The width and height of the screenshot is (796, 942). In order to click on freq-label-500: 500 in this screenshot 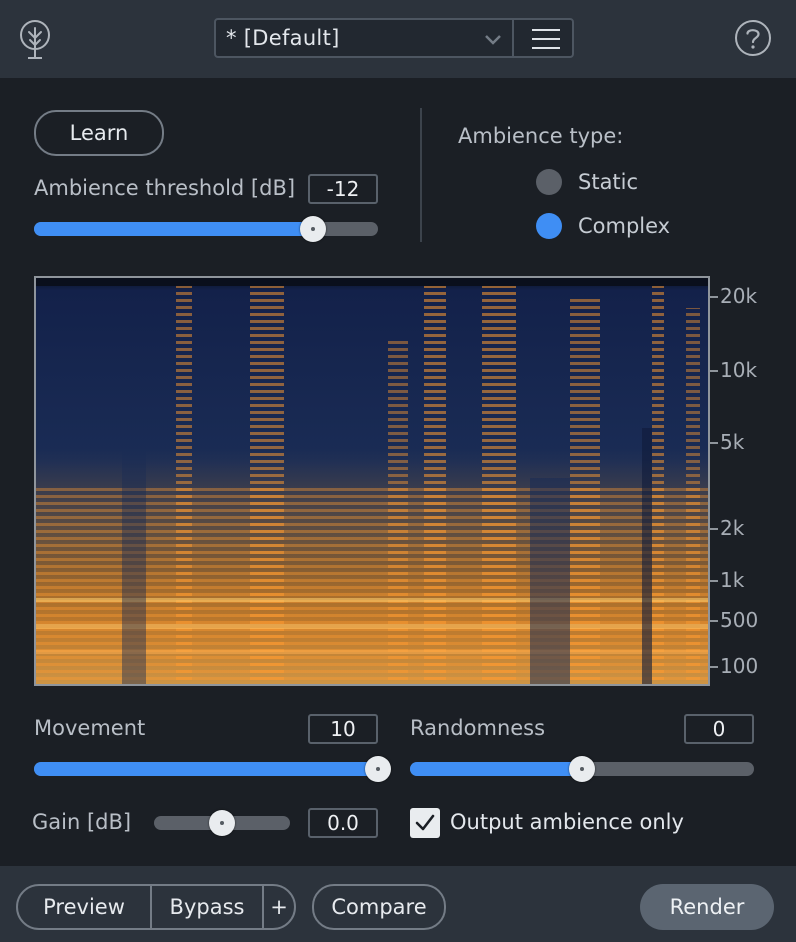, I will do `click(739, 620)`.